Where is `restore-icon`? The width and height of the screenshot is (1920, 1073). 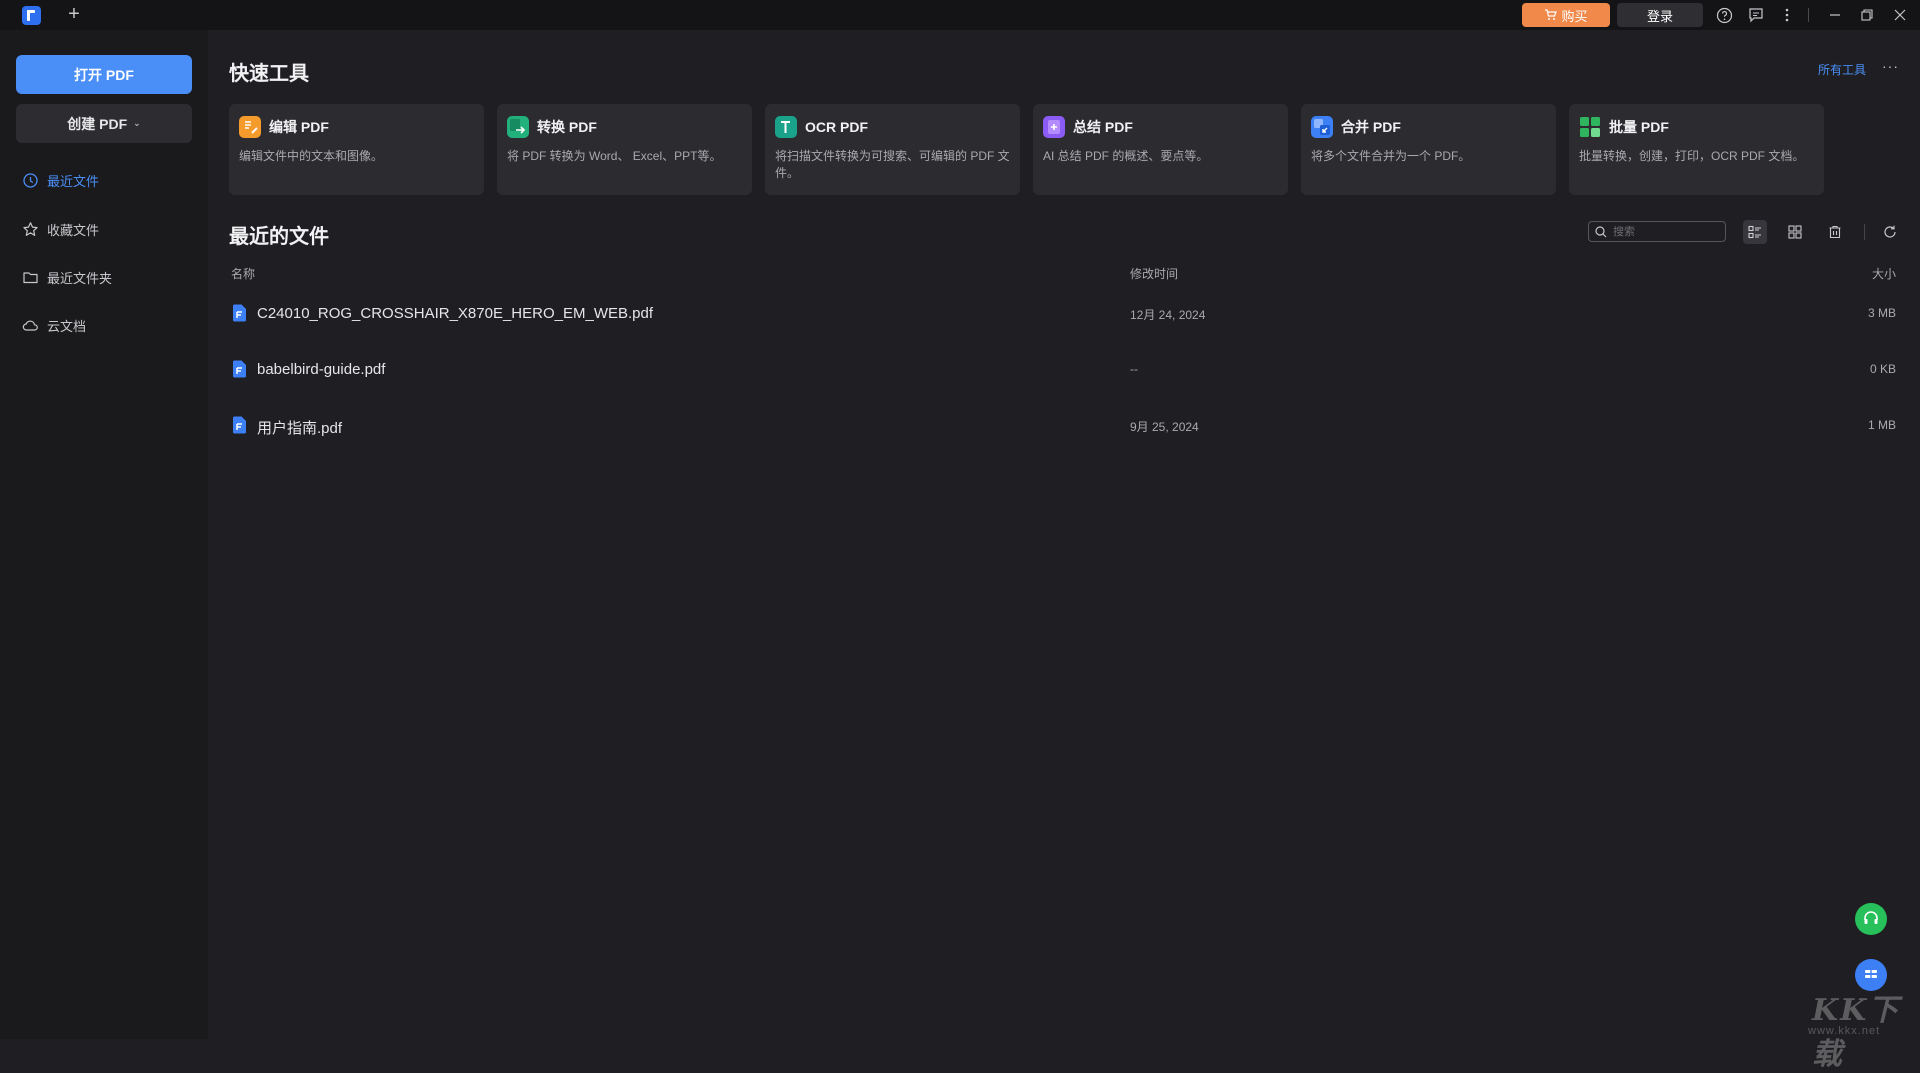
restore-icon is located at coordinates (1867, 15).